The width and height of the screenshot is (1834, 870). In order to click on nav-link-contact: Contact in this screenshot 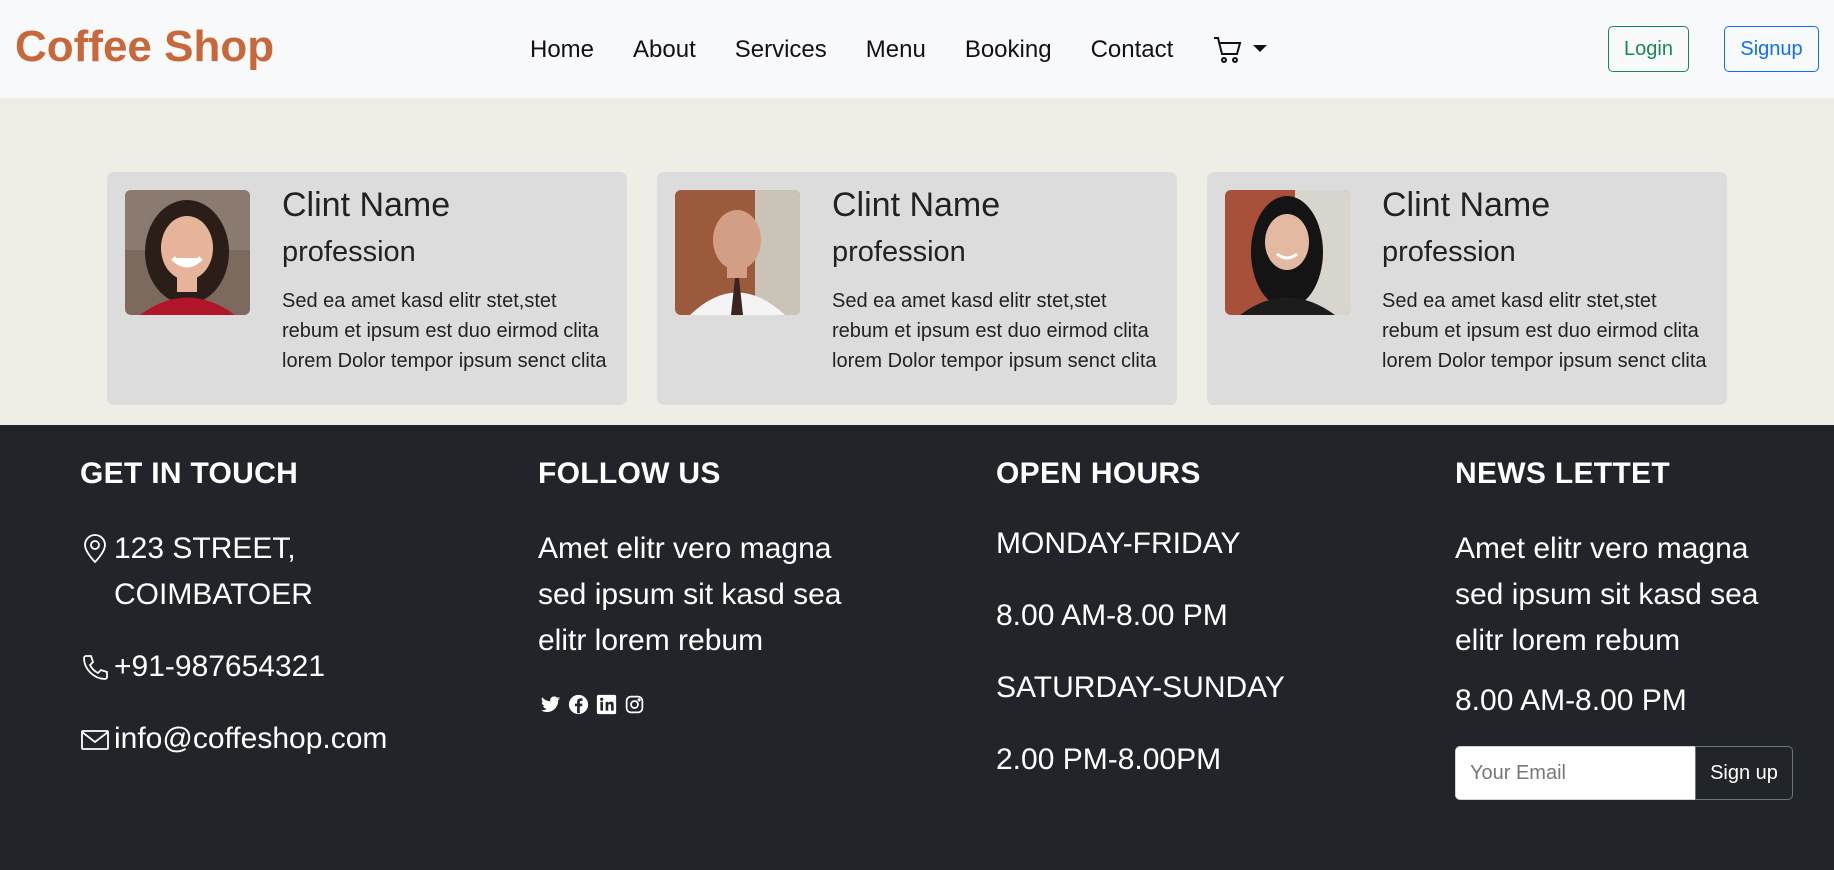, I will do `click(1132, 50)`.